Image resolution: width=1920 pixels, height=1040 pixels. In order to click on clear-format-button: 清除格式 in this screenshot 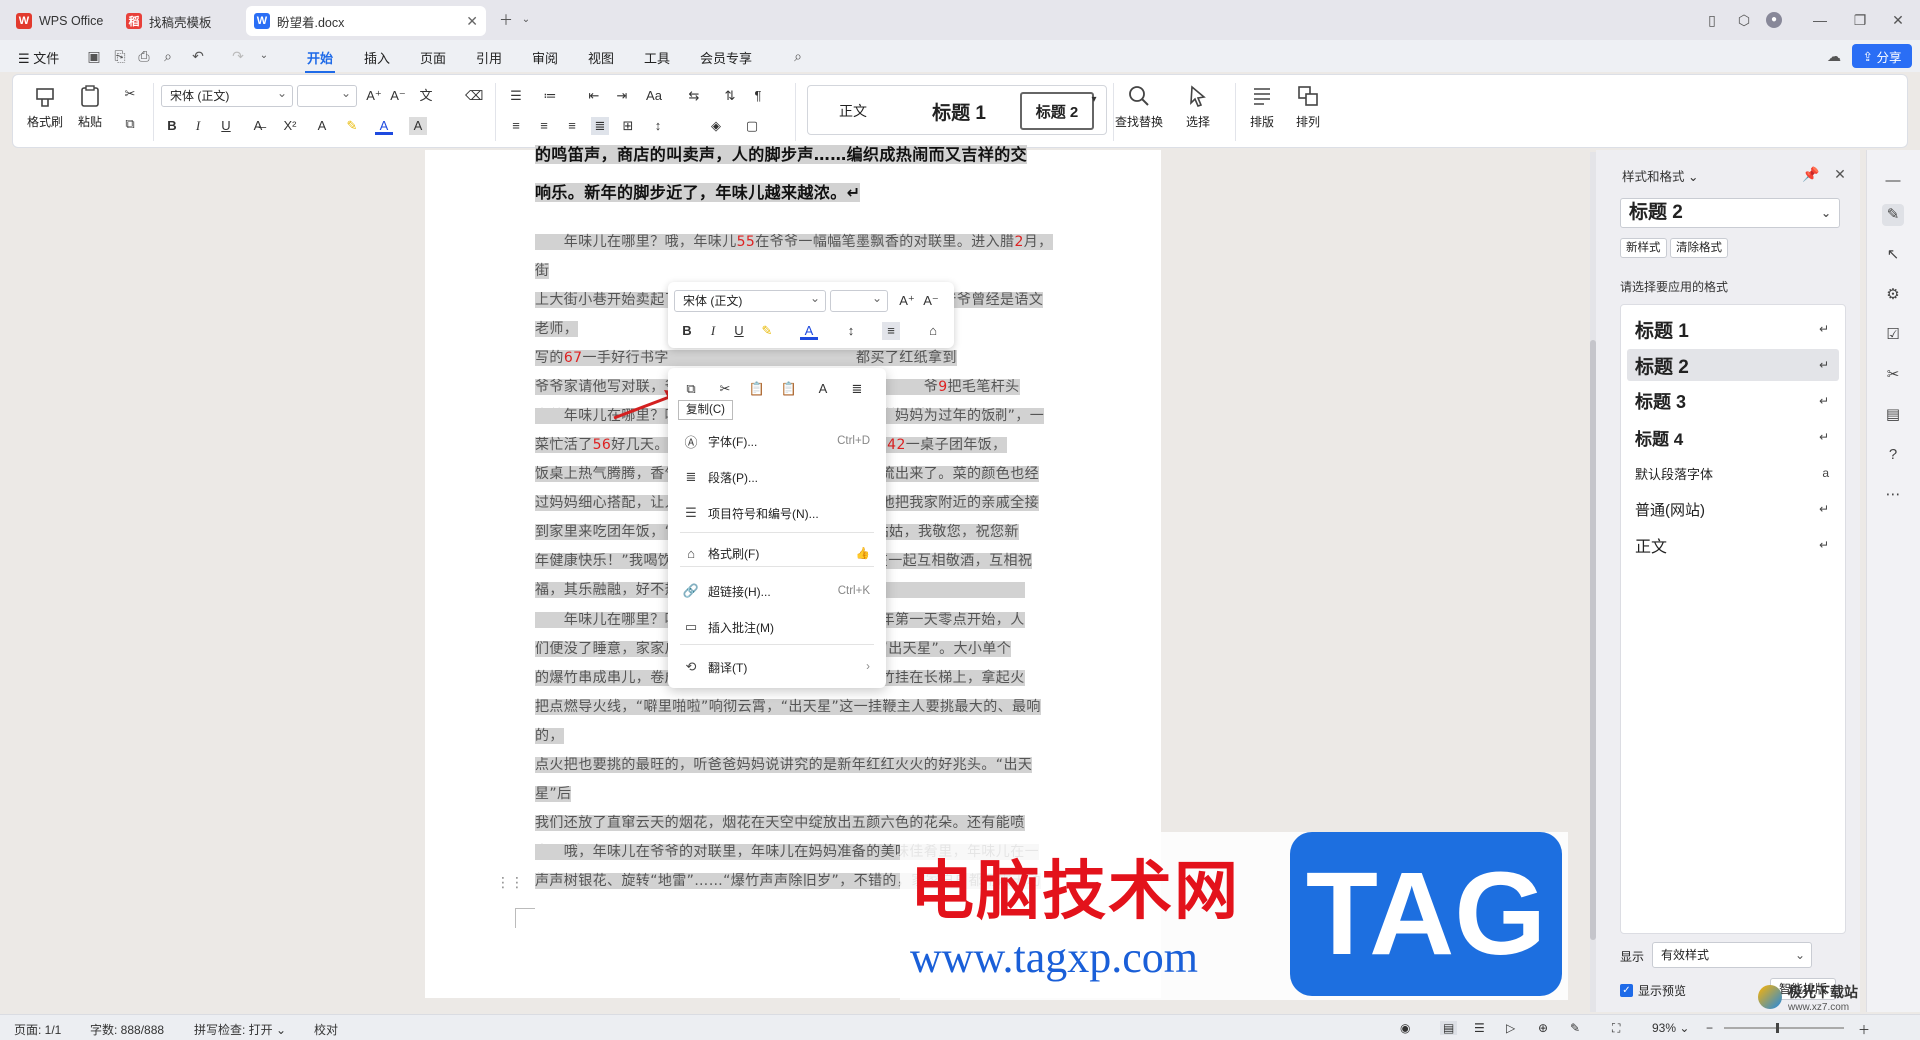, I will do `click(1699, 248)`.